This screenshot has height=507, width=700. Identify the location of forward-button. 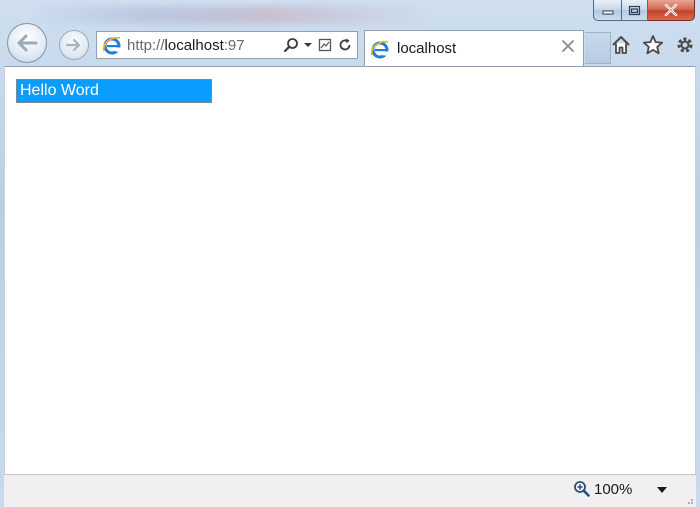
(74, 45).